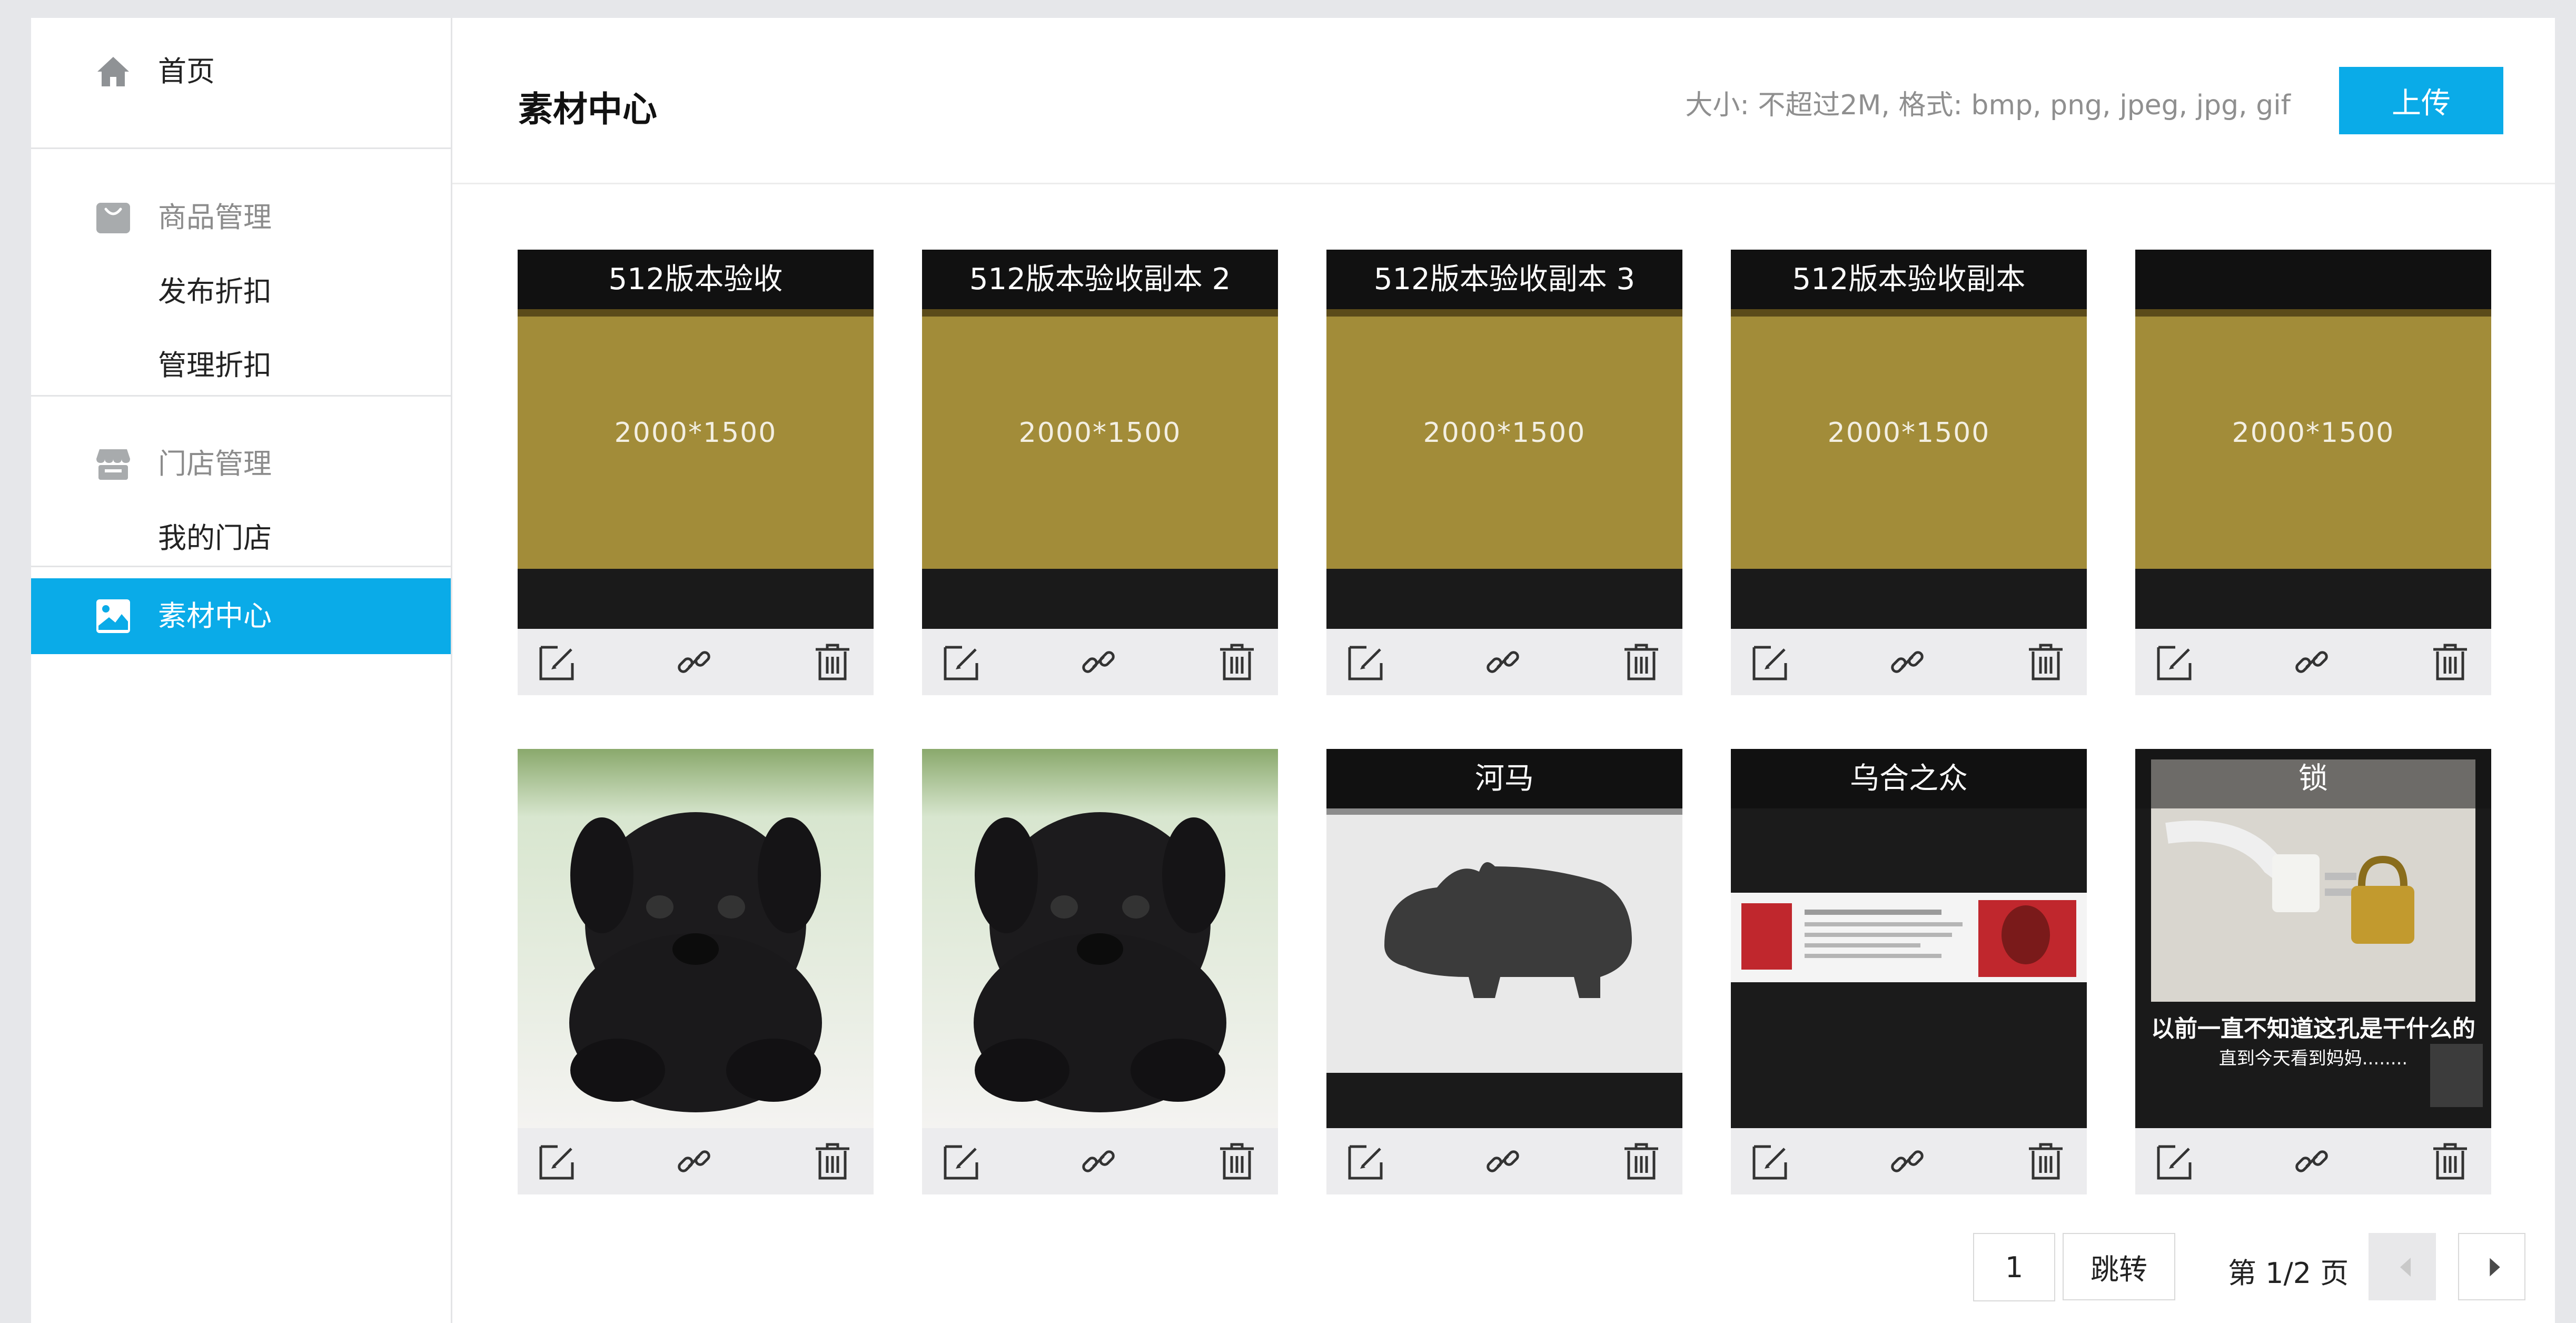  I want to click on business-card-image, so click(1909, 968).